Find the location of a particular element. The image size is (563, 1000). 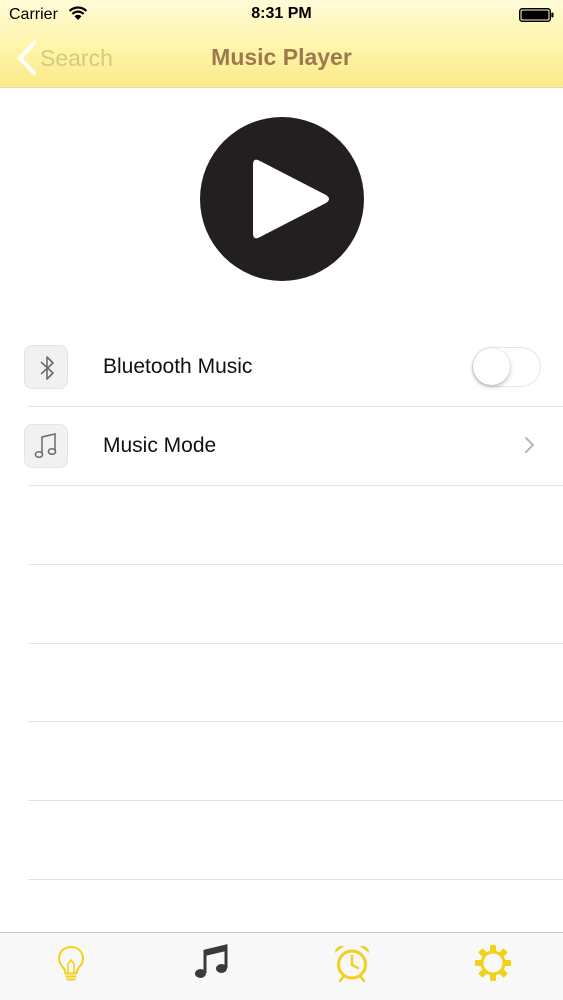

navigation-bar: Search Music Player is located at coordinates (281, 59).